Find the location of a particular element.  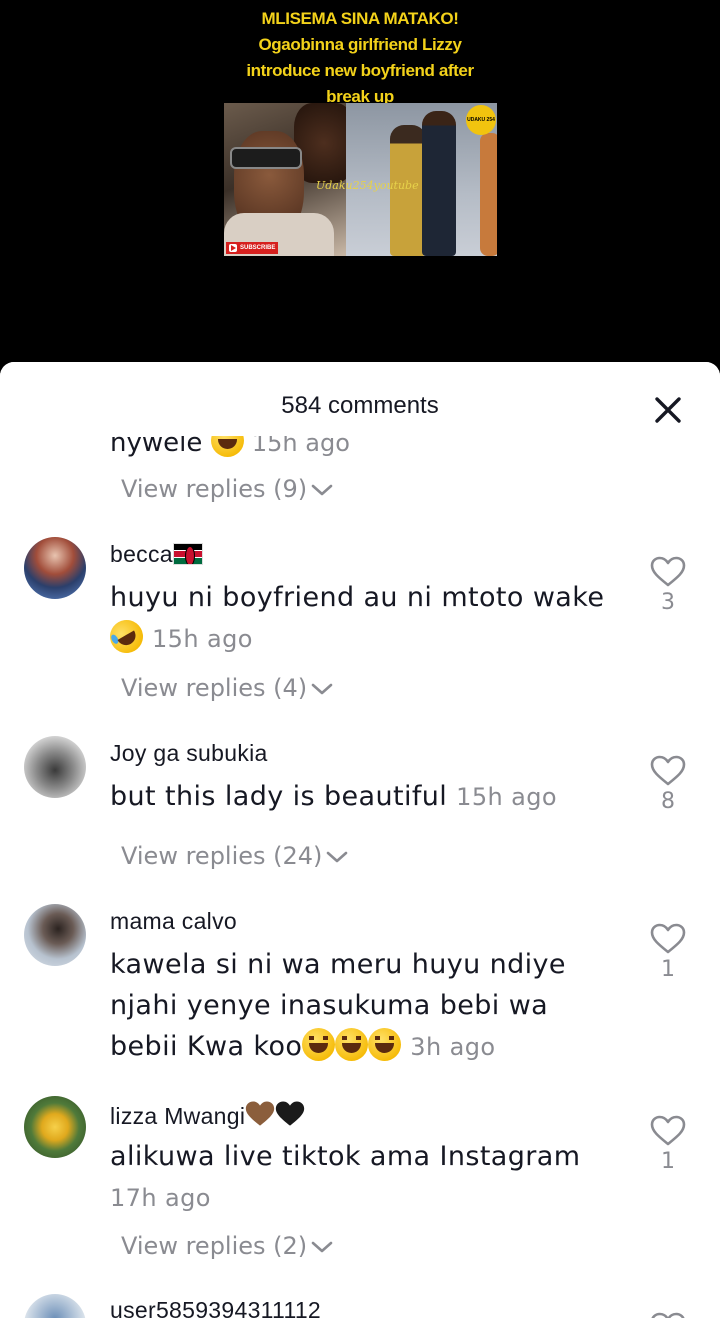

comment-time: 3h ago is located at coordinates (453, 1047).